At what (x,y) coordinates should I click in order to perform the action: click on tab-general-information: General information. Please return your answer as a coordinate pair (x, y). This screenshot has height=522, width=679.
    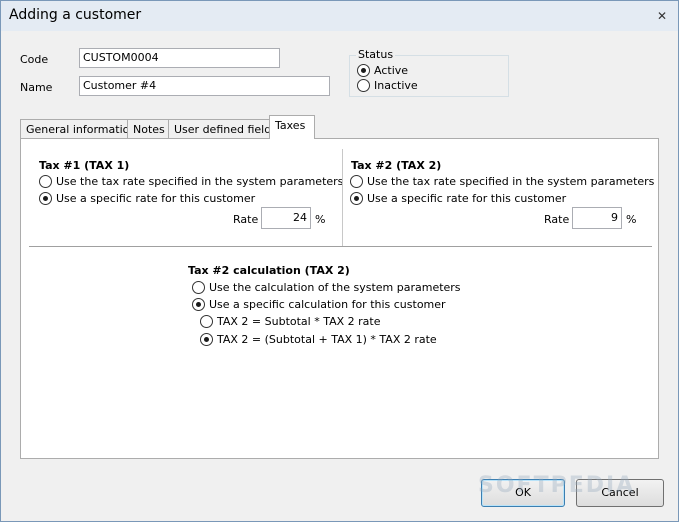
    Looking at the image, I should click on (81, 129).